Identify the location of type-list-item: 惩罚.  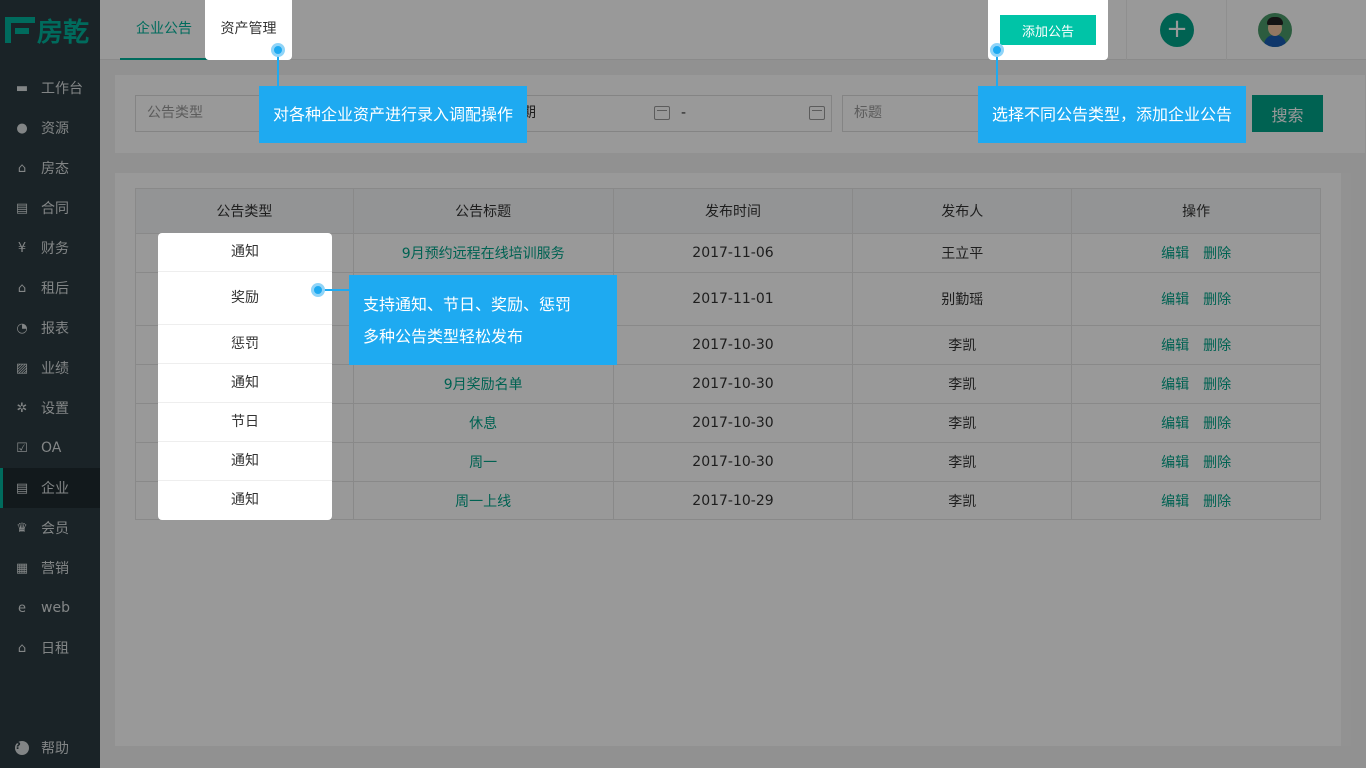
(245, 344).